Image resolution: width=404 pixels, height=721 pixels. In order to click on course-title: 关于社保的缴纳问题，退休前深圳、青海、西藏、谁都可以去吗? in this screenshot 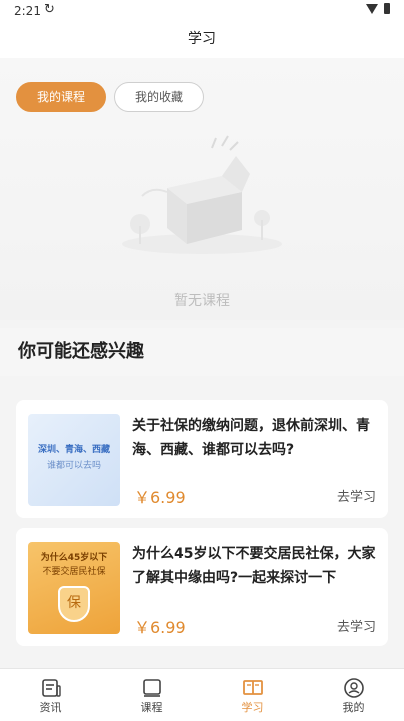, I will do `click(251, 438)`.